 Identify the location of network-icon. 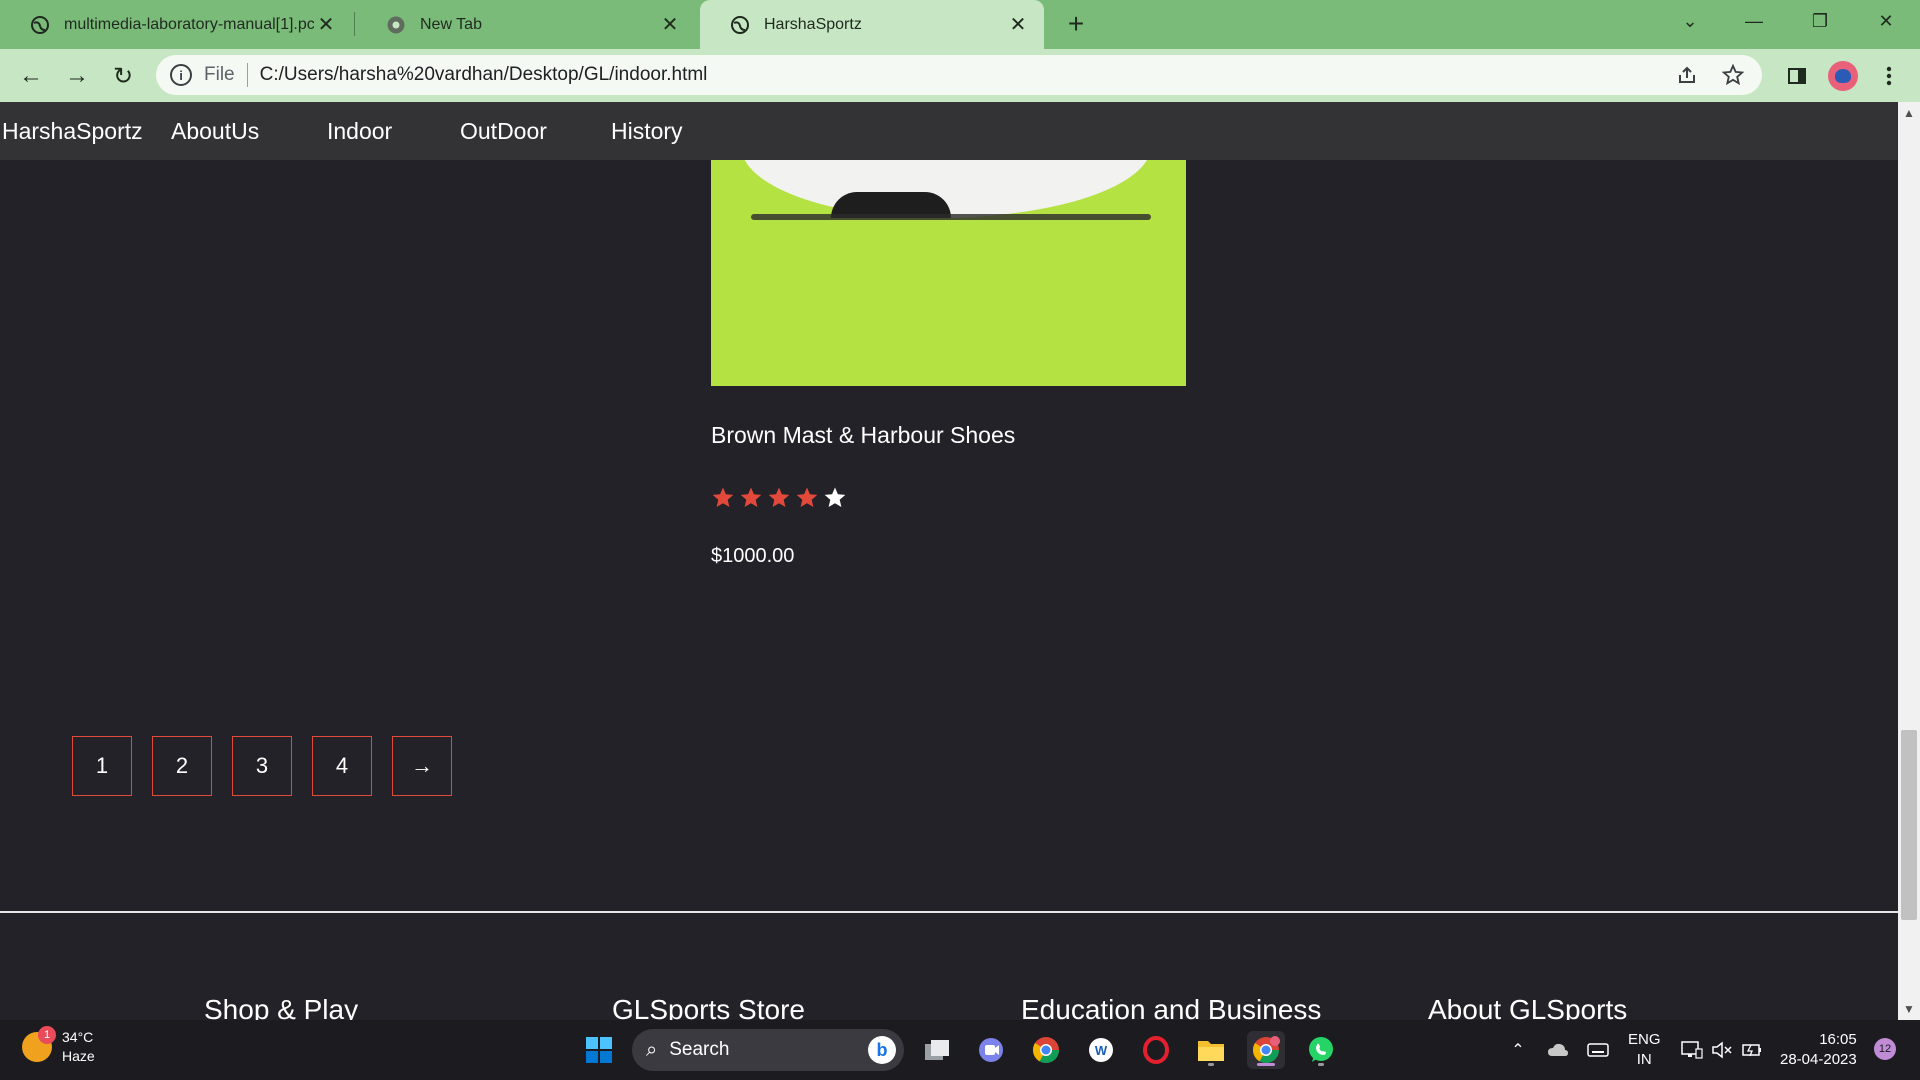
(1692, 1050).